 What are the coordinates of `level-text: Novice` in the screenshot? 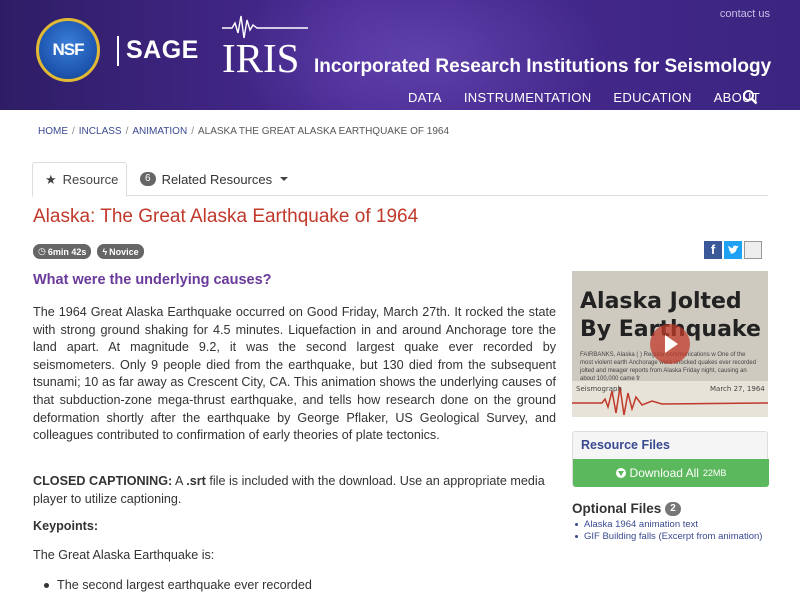 It's located at (124, 251).